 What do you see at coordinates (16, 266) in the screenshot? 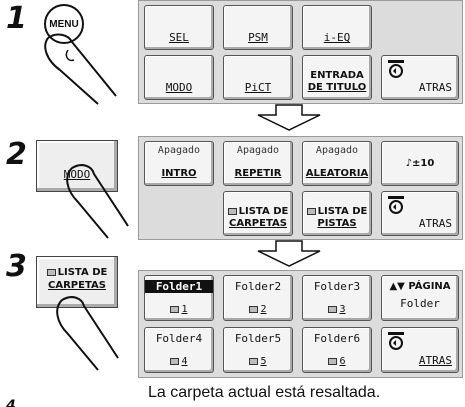
I see `step-number-3: 3` at bounding box center [16, 266].